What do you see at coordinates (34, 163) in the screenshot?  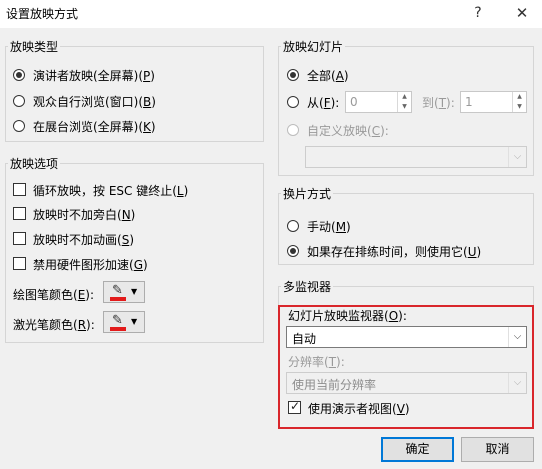 I see `show-options-title: 放映选项` at bounding box center [34, 163].